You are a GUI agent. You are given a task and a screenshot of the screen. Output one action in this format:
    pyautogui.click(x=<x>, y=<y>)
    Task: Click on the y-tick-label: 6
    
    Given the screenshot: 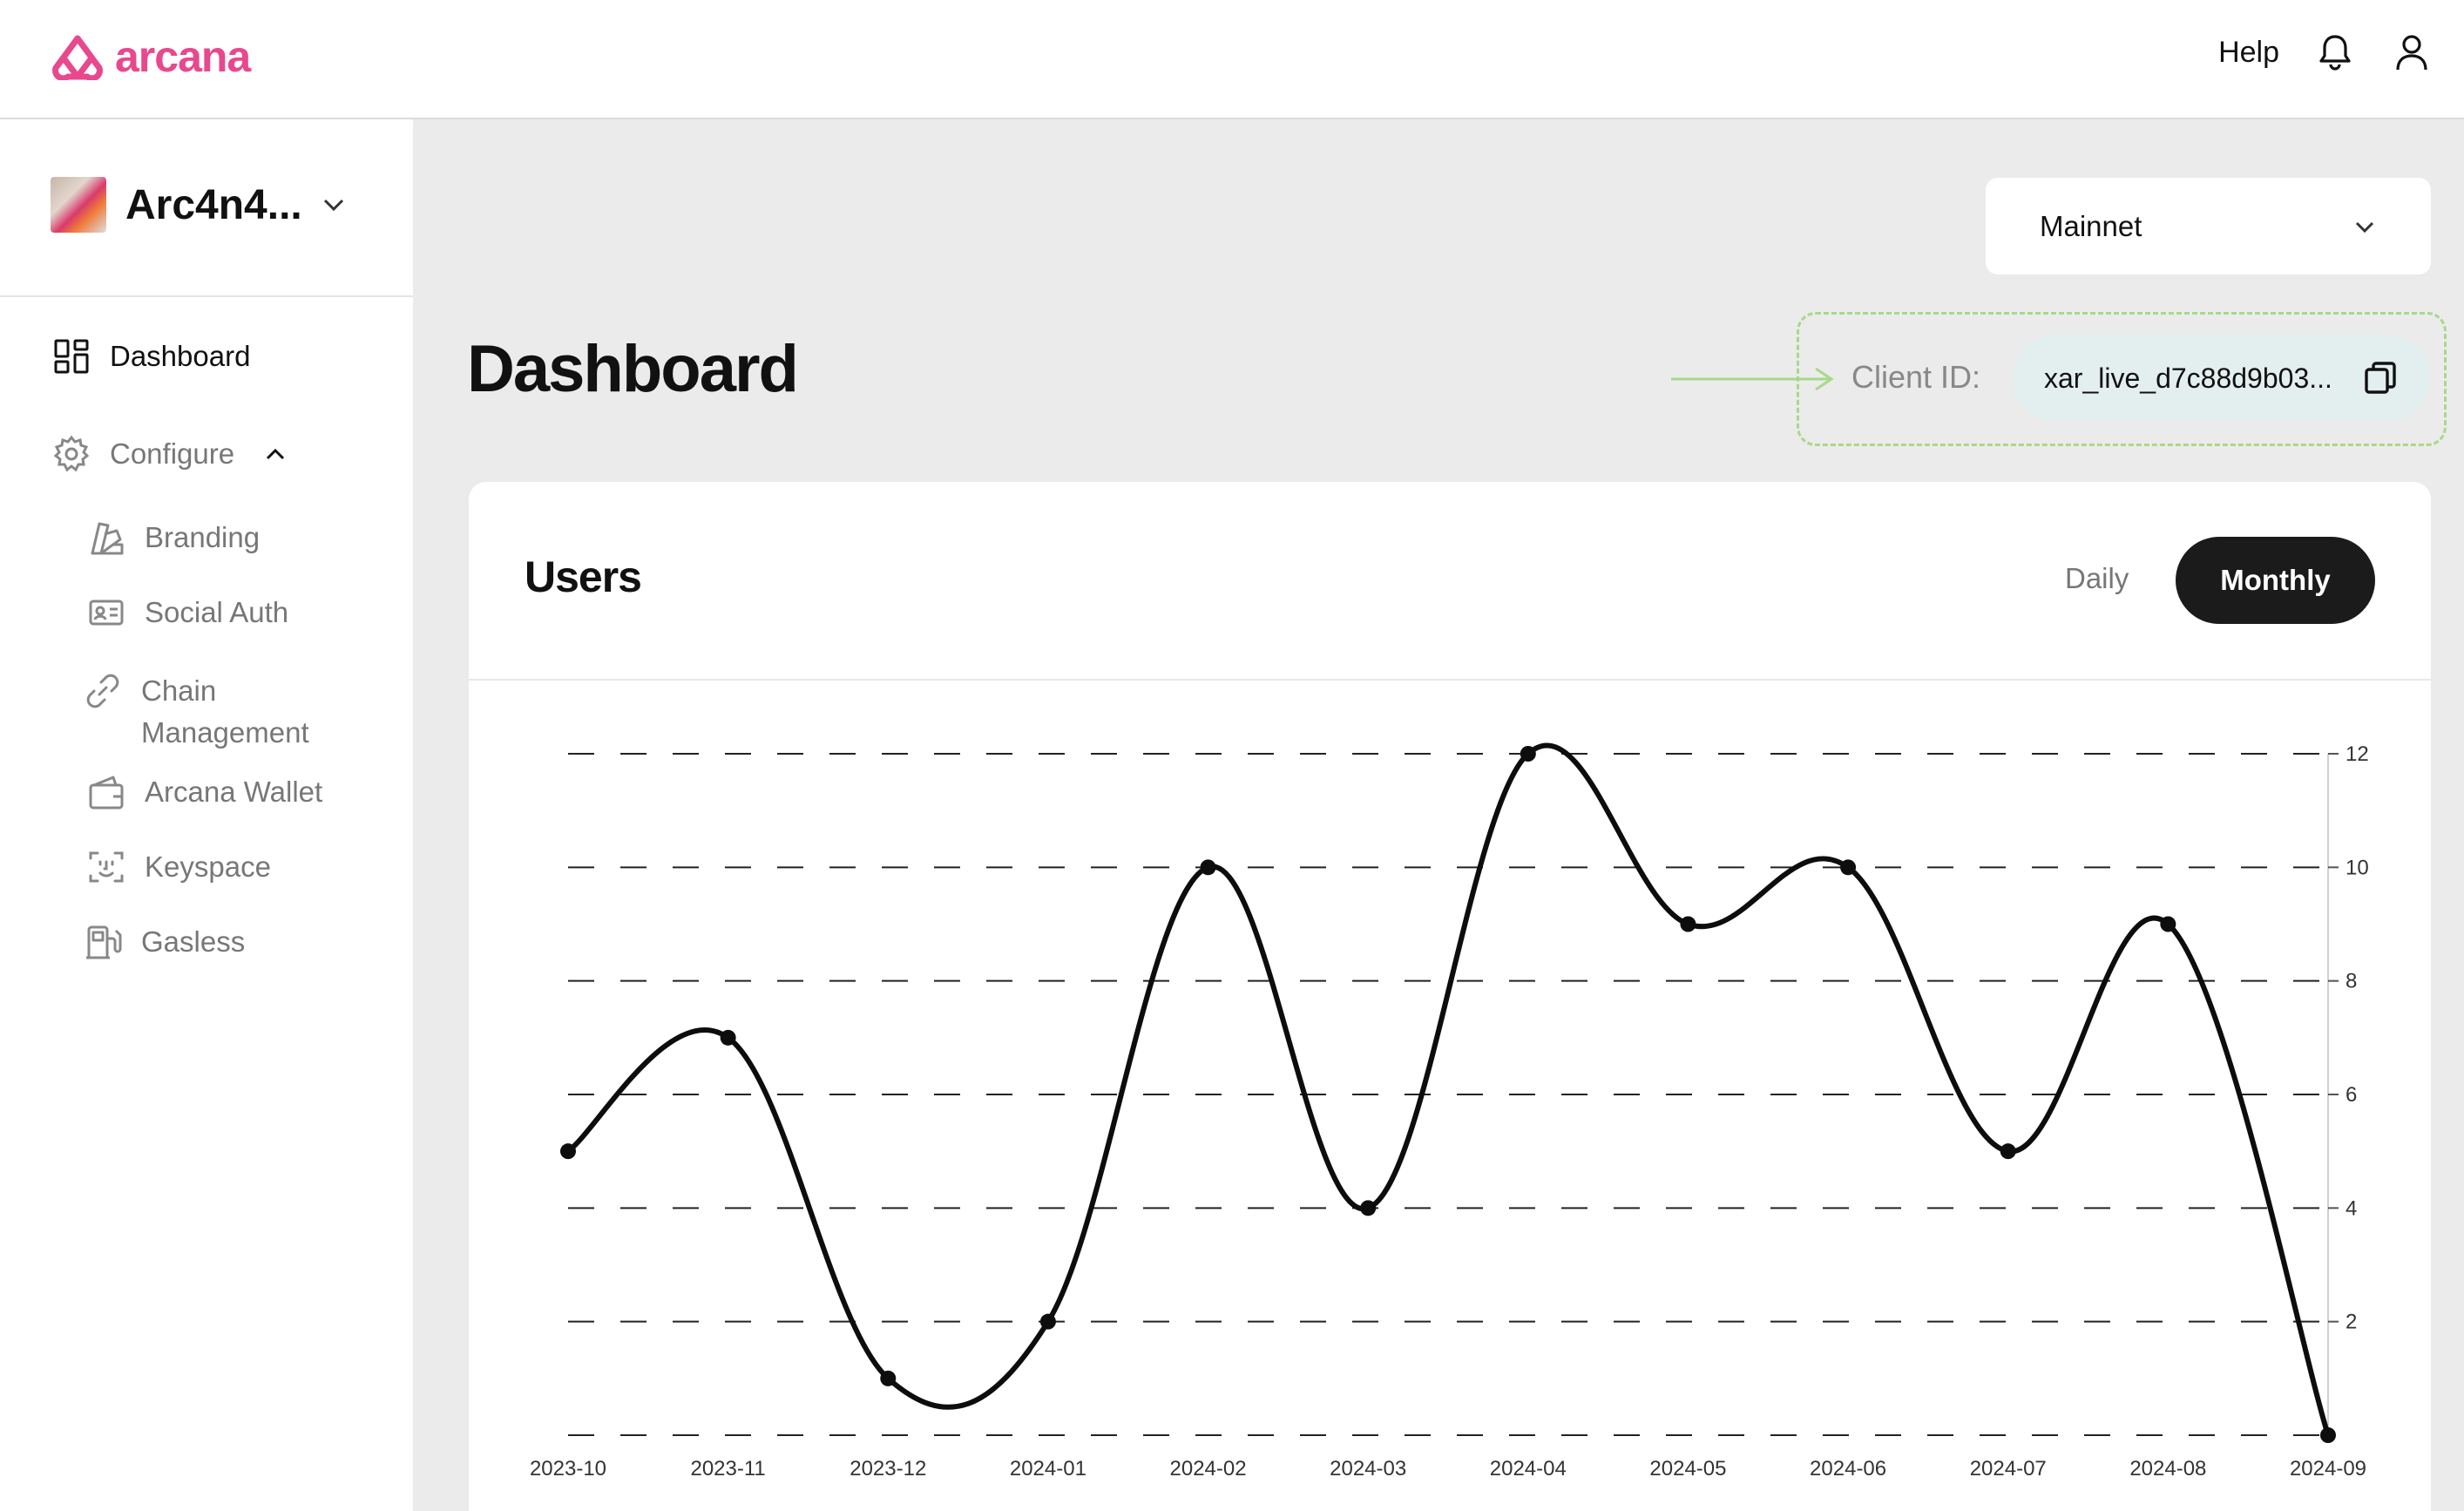 What is the action you would take?
    pyautogui.click(x=2351, y=1095)
    